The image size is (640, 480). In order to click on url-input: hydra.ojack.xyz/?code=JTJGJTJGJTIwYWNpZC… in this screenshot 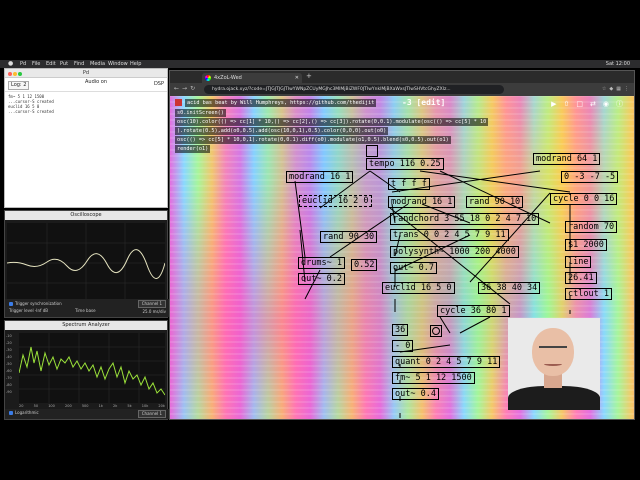, I will do `click(354, 89)`.